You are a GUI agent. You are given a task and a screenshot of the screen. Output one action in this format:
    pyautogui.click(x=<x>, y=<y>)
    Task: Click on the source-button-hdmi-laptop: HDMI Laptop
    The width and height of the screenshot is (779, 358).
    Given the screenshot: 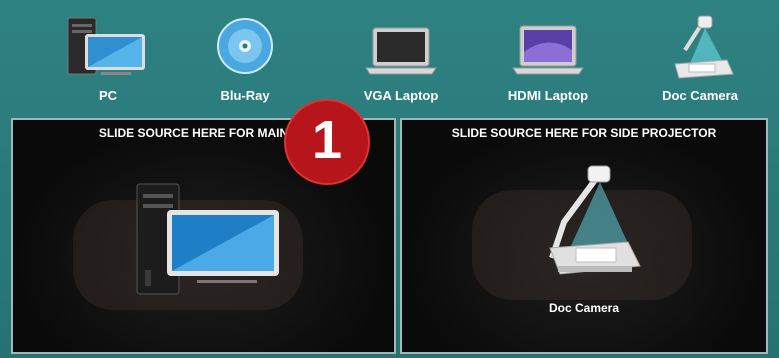 What is the action you would take?
    pyautogui.click(x=548, y=59)
    